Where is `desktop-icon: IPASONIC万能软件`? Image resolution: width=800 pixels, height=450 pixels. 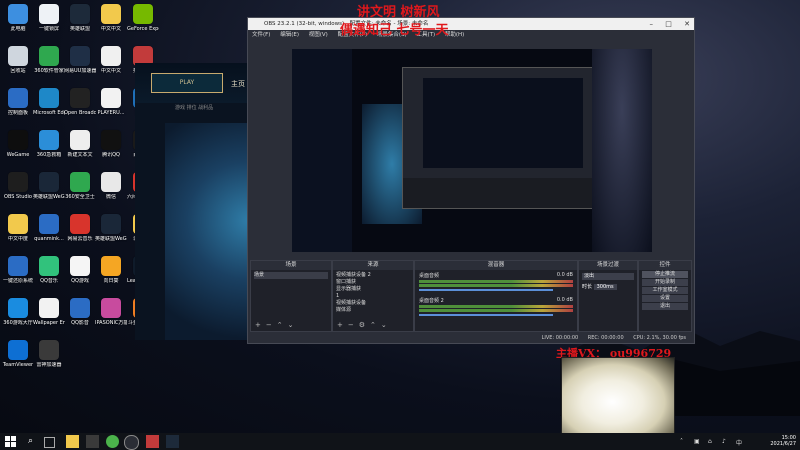 desktop-icon: IPASONIC万能软件 is located at coordinates (111, 312).